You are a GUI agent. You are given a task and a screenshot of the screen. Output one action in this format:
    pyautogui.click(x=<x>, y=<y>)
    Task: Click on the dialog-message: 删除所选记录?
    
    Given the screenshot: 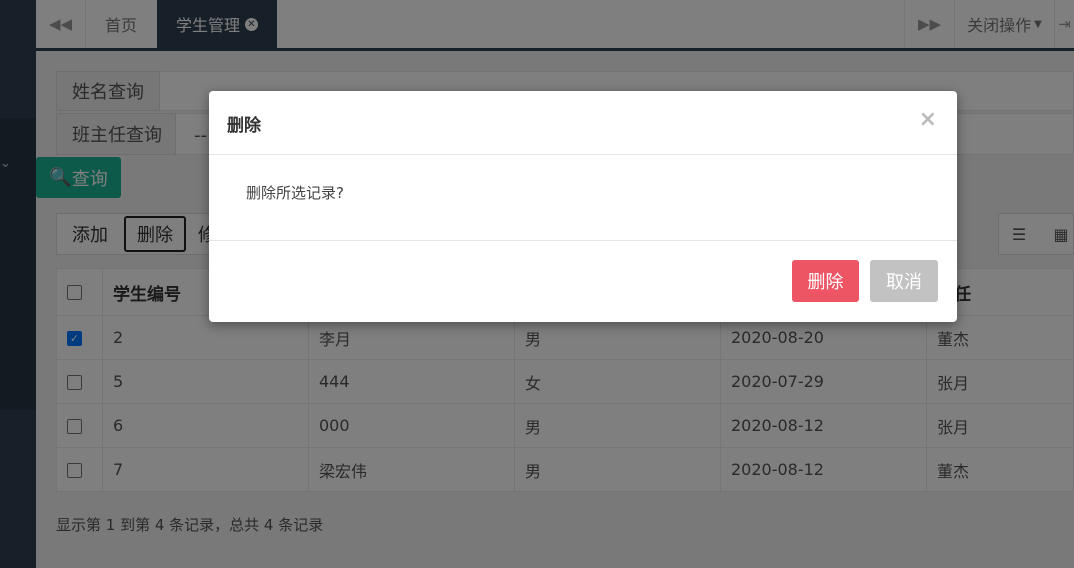 What is the action you would take?
    pyautogui.click(x=295, y=193)
    